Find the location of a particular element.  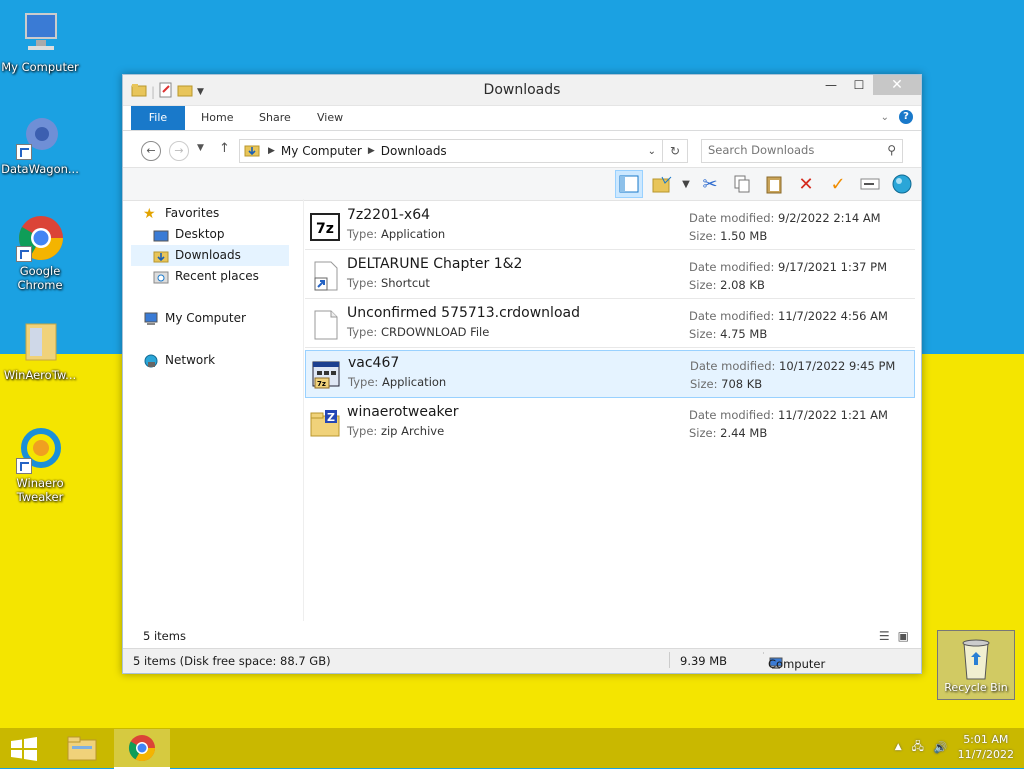

address-bar: ▶ My Computer ▶ Downloads ⌄ is located at coordinates (451, 151).